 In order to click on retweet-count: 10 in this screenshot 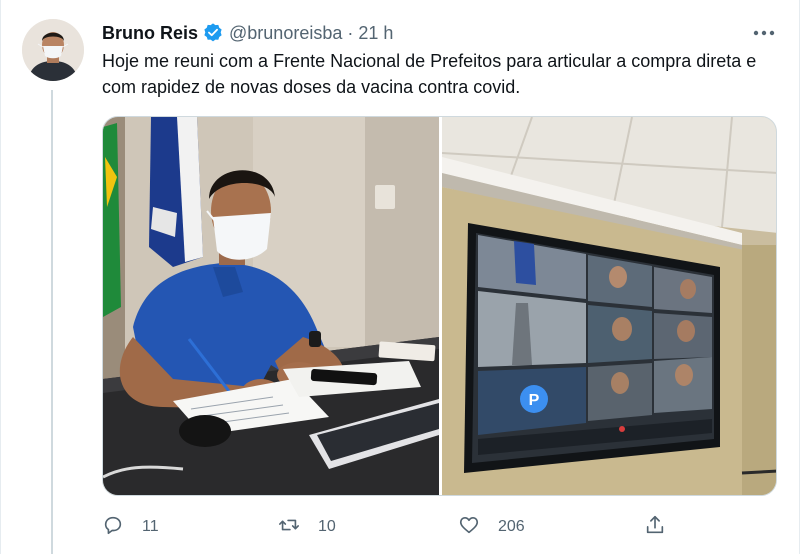, I will do `click(327, 526)`.